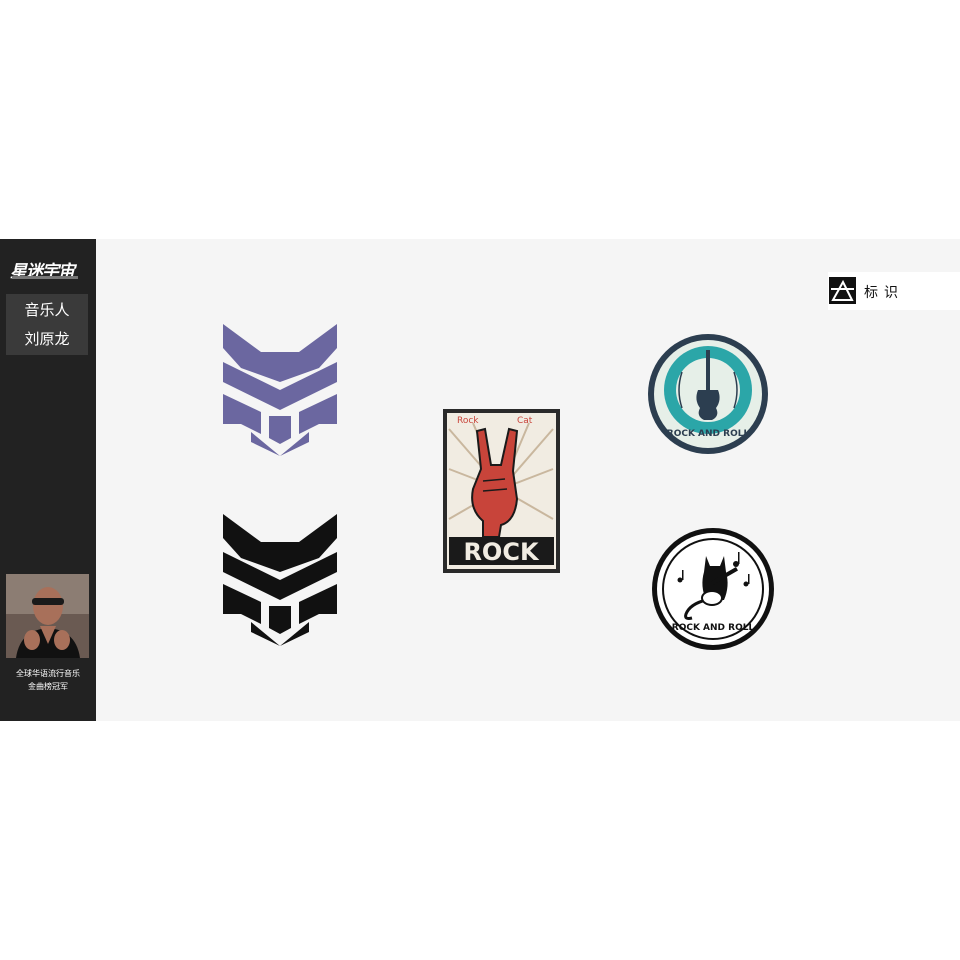 This screenshot has height=960, width=960. What do you see at coordinates (501, 491) in the screenshot?
I see `rock-cat-poster: Rock Cat ROCK` at bounding box center [501, 491].